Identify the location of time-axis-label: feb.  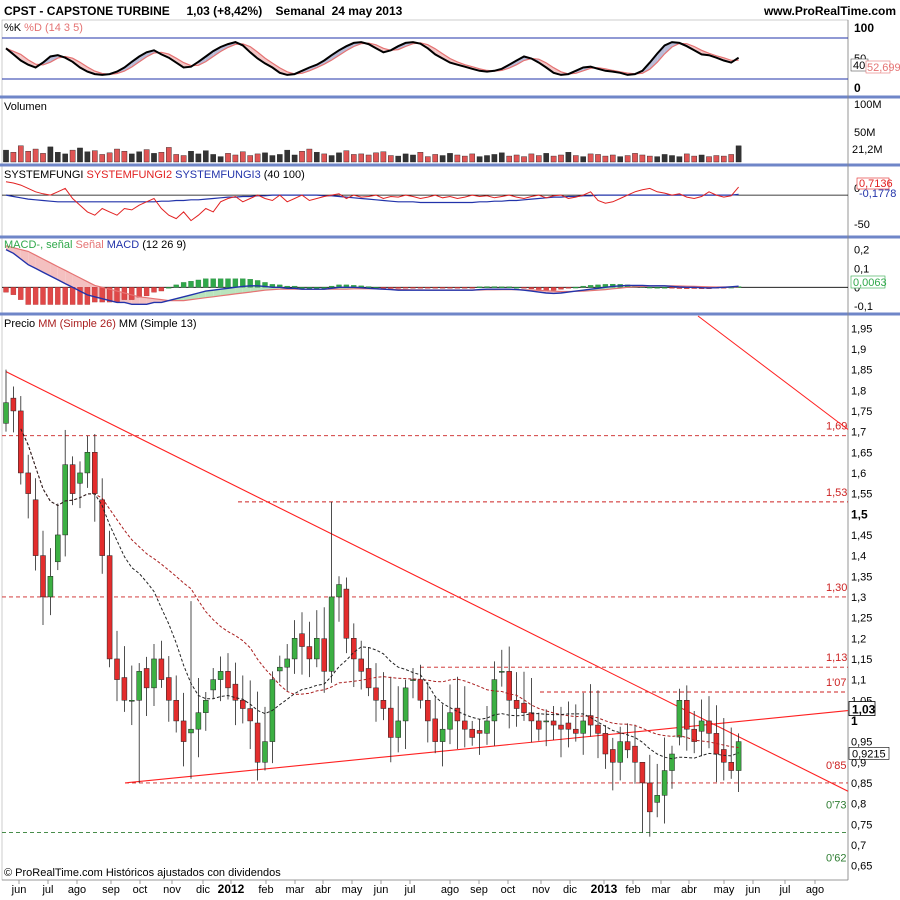
(265, 890).